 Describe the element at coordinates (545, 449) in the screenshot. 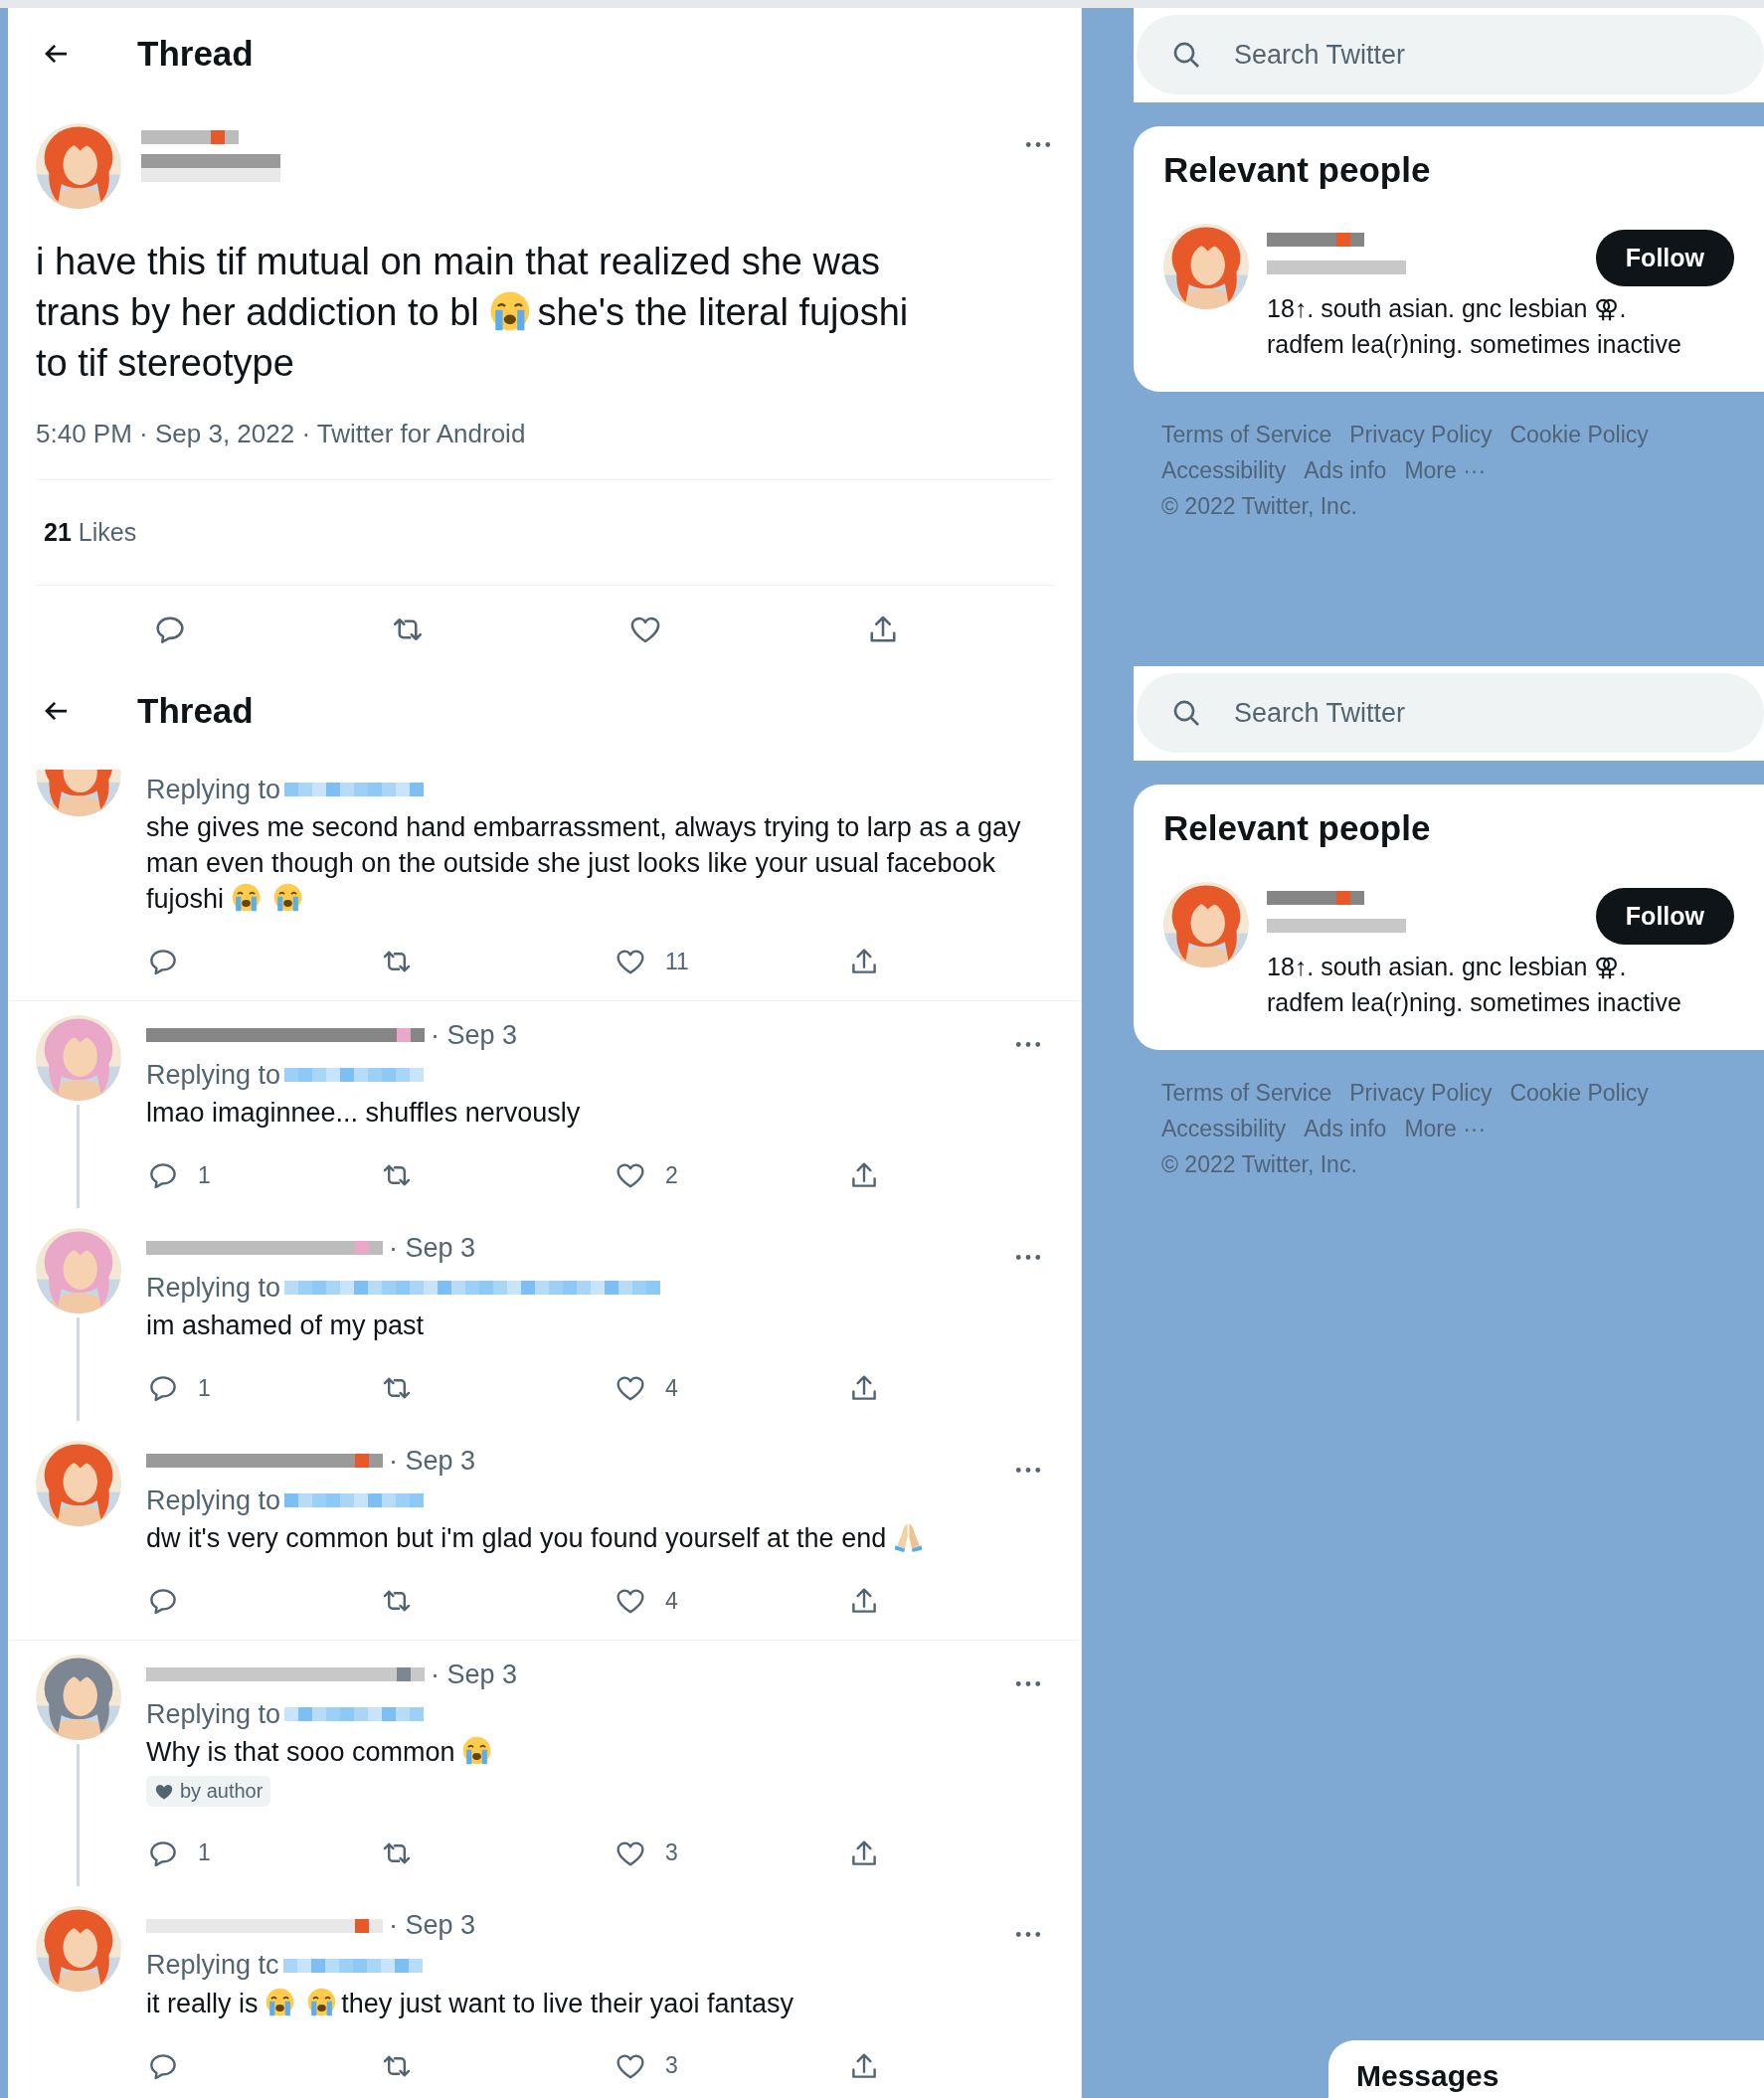

I see `tweet-timestamp: 5:40 PM · Sep 3, 2022 · Twitter for Android` at that location.